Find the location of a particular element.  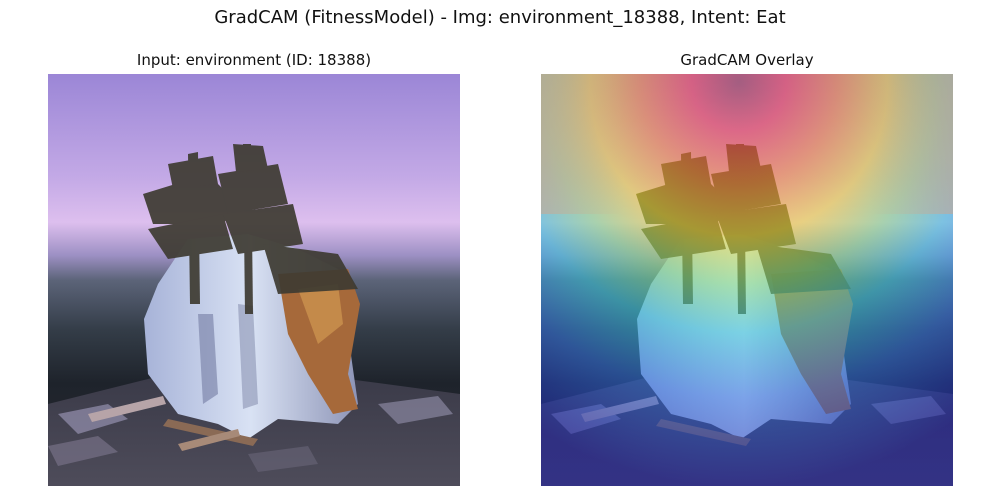

input-panel-title: Input: environment (ID: 18388) is located at coordinates (254, 60).